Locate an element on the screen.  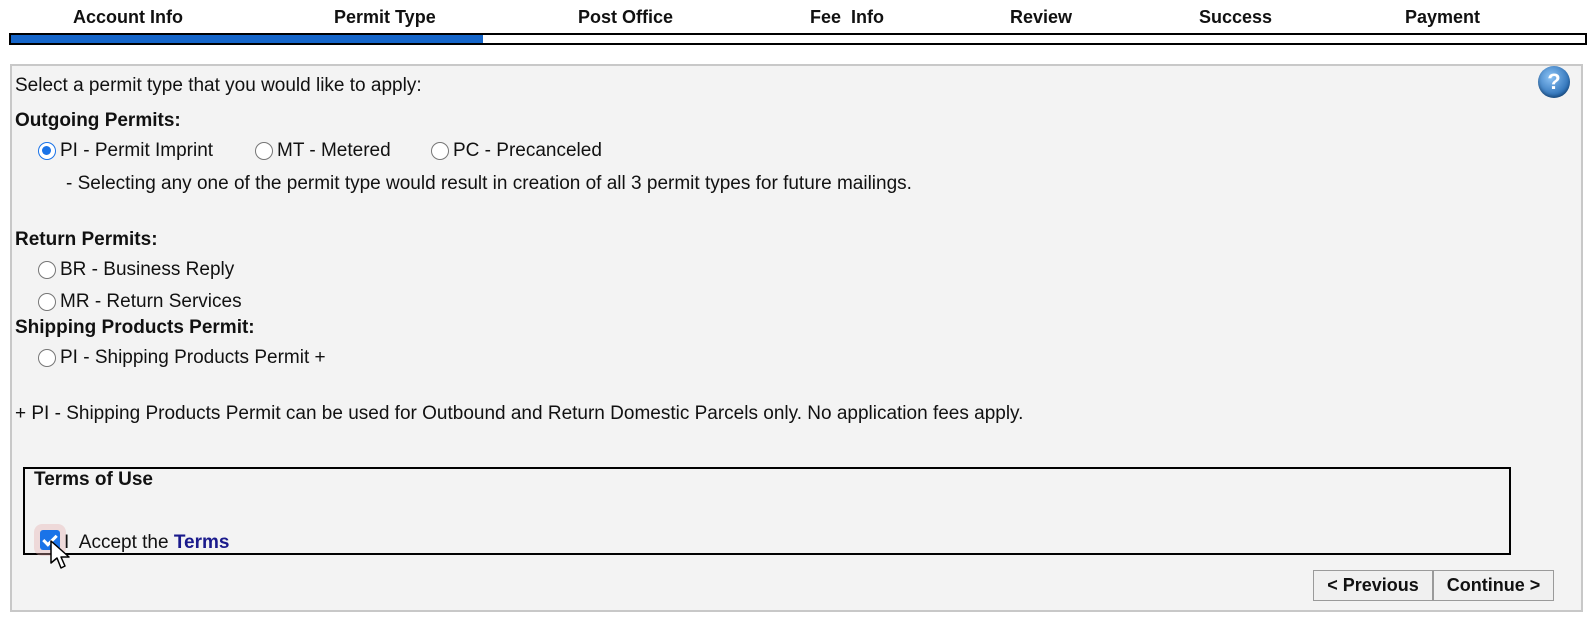
accept-terms-label: I Accept the Terms is located at coordinates (146, 543).